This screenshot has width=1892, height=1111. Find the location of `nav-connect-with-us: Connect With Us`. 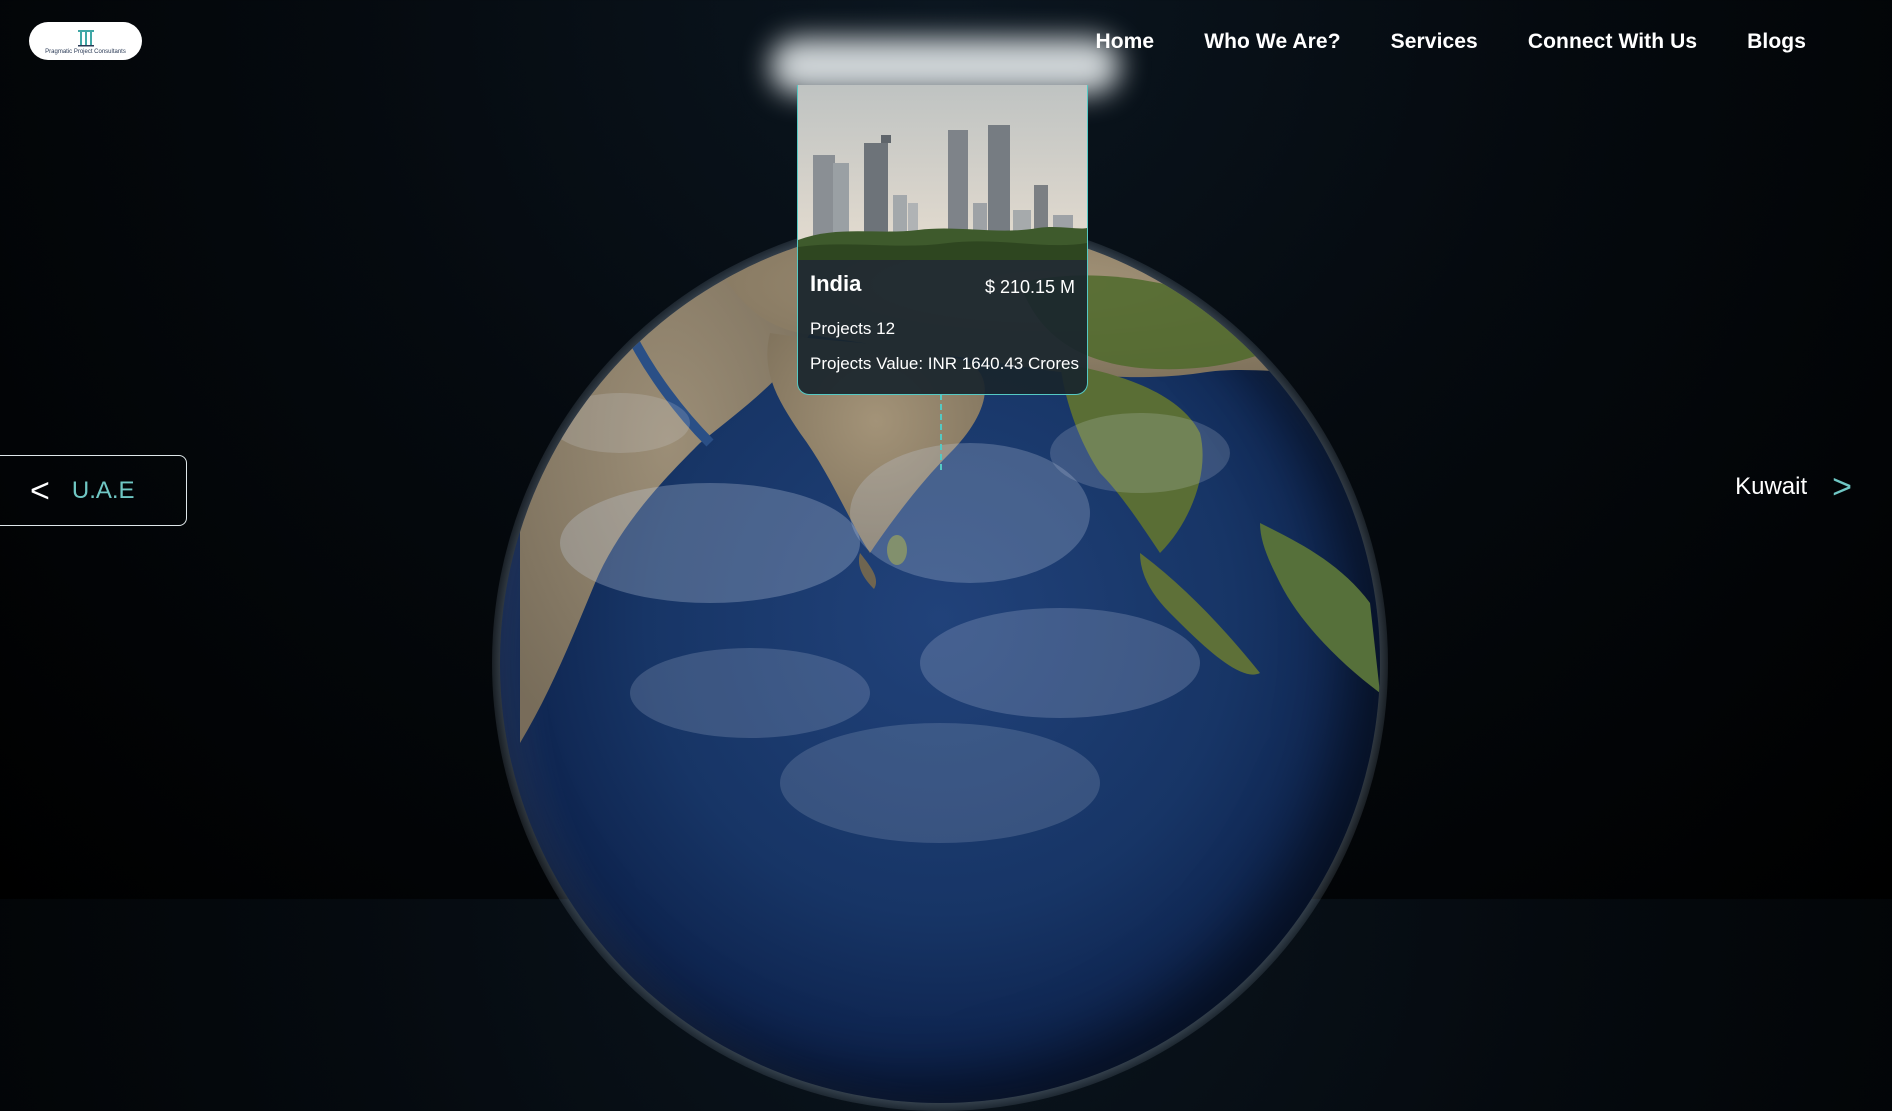

nav-connect-with-us: Connect With Us is located at coordinates (1612, 42).